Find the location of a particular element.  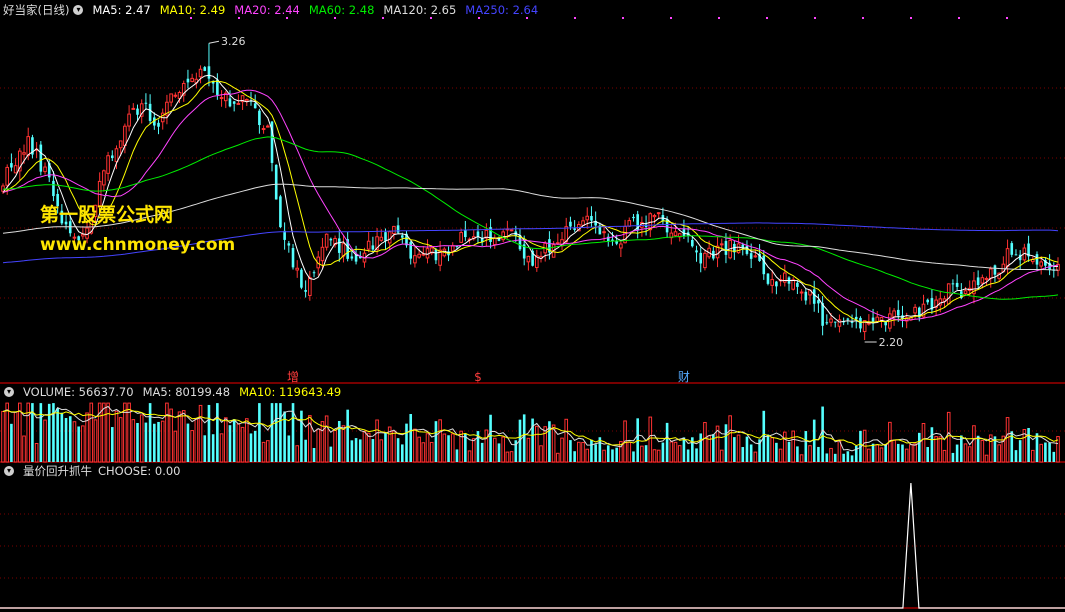

ma60-label: MA60: 2.48 is located at coordinates (341, 10).